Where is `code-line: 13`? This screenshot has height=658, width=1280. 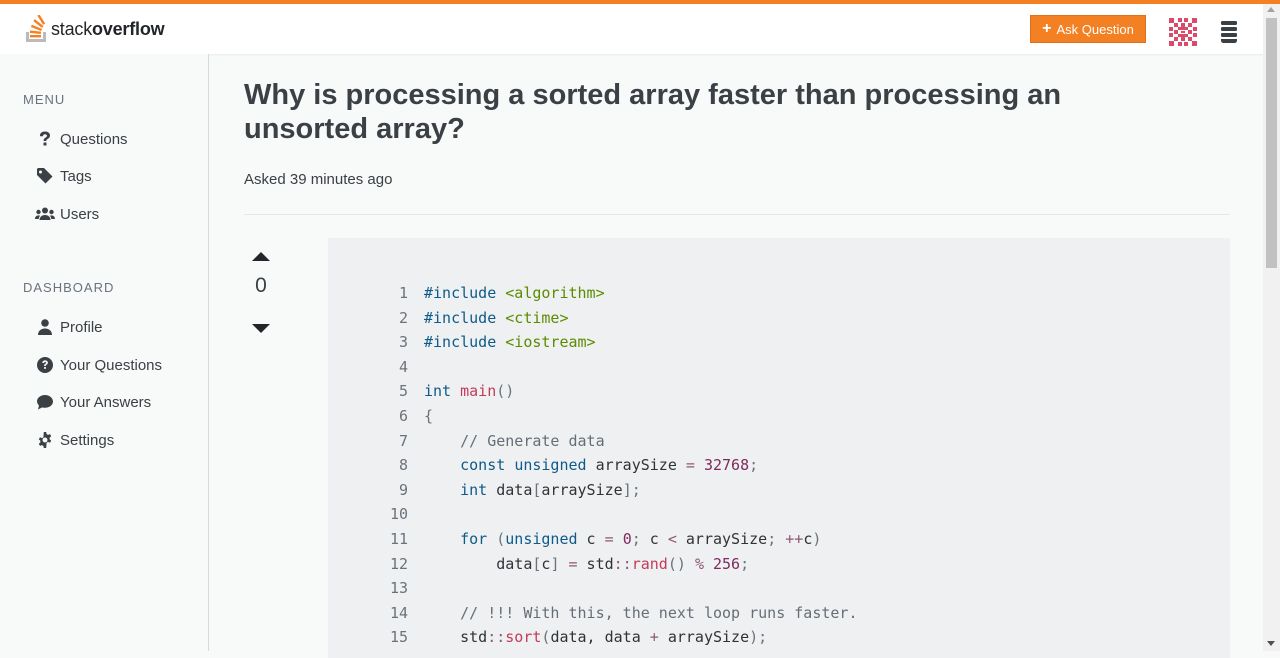
code-line: 13 is located at coordinates (617, 588).